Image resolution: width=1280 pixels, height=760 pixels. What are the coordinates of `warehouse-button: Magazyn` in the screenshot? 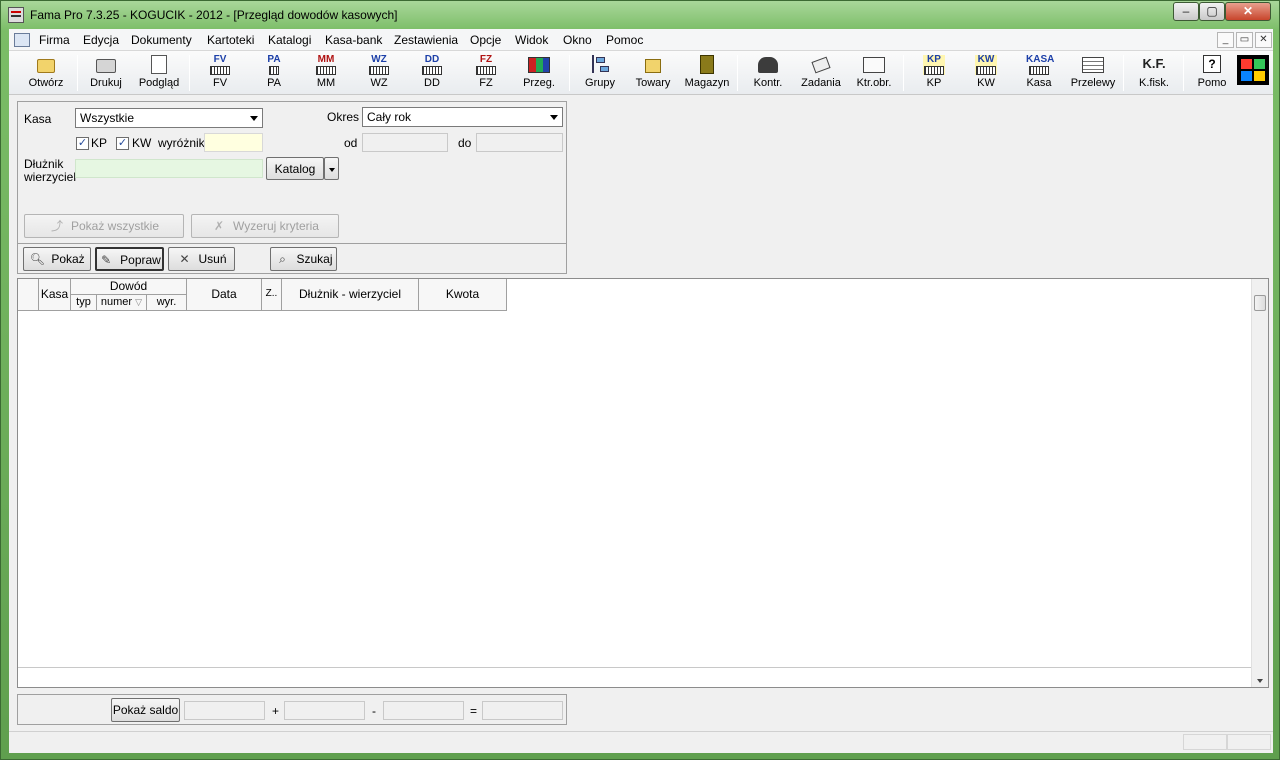 It's located at (707, 73).